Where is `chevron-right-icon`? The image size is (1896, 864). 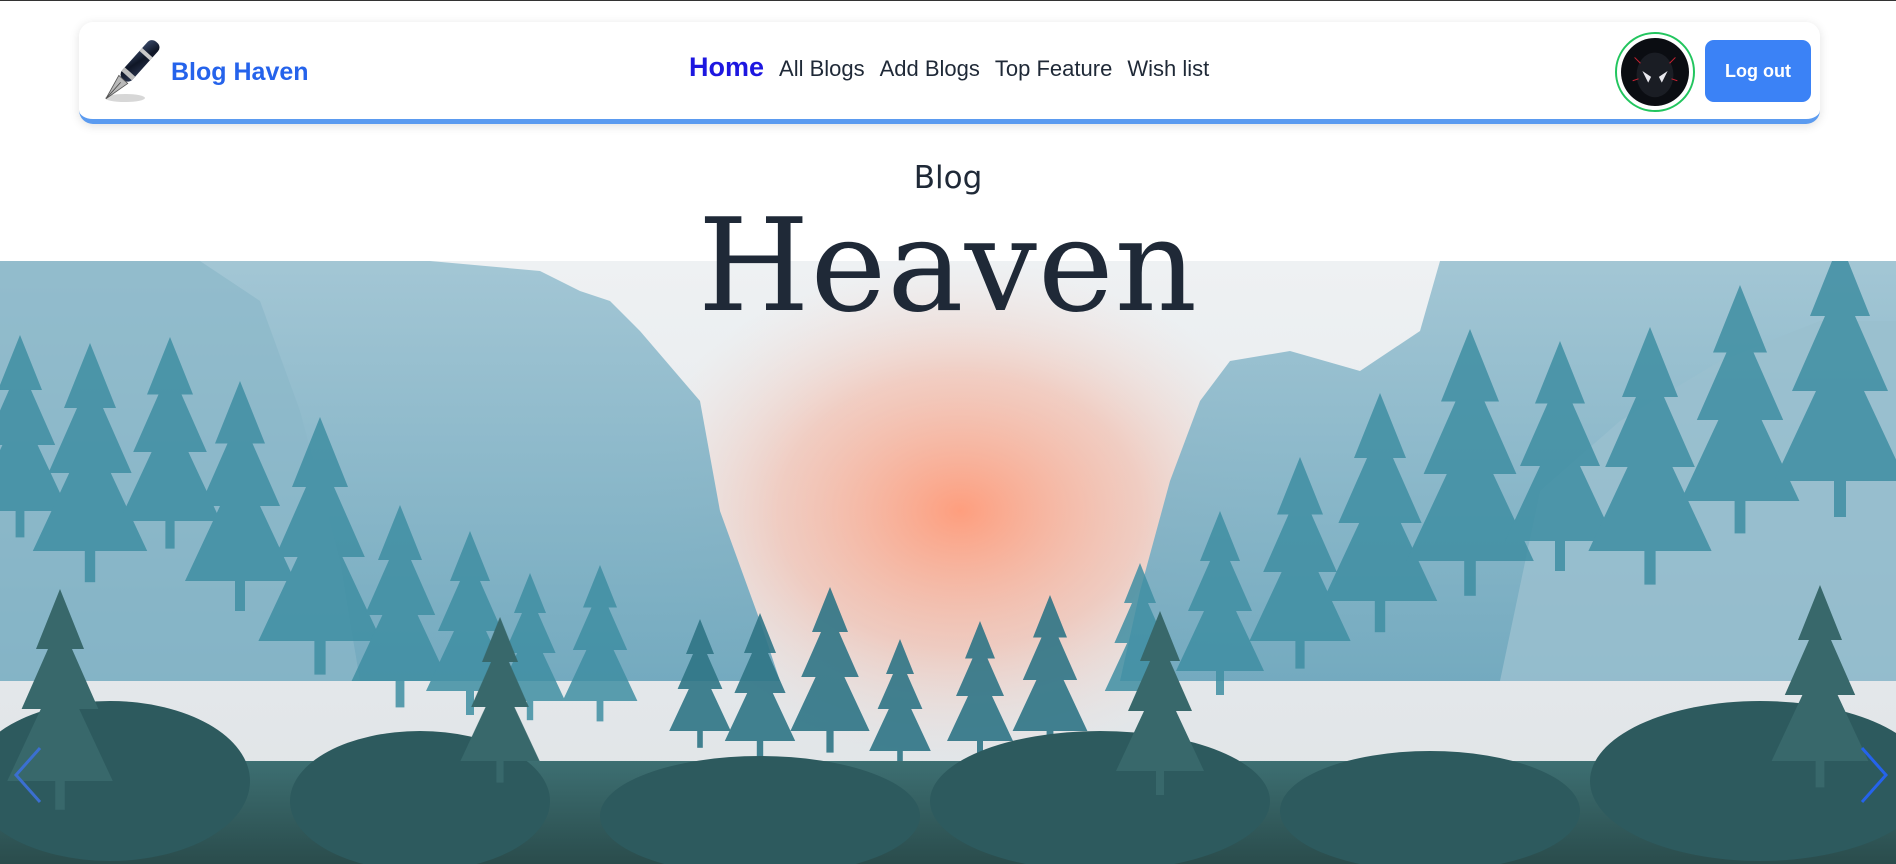
chevron-right-icon is located at coordinates (1874, 775).